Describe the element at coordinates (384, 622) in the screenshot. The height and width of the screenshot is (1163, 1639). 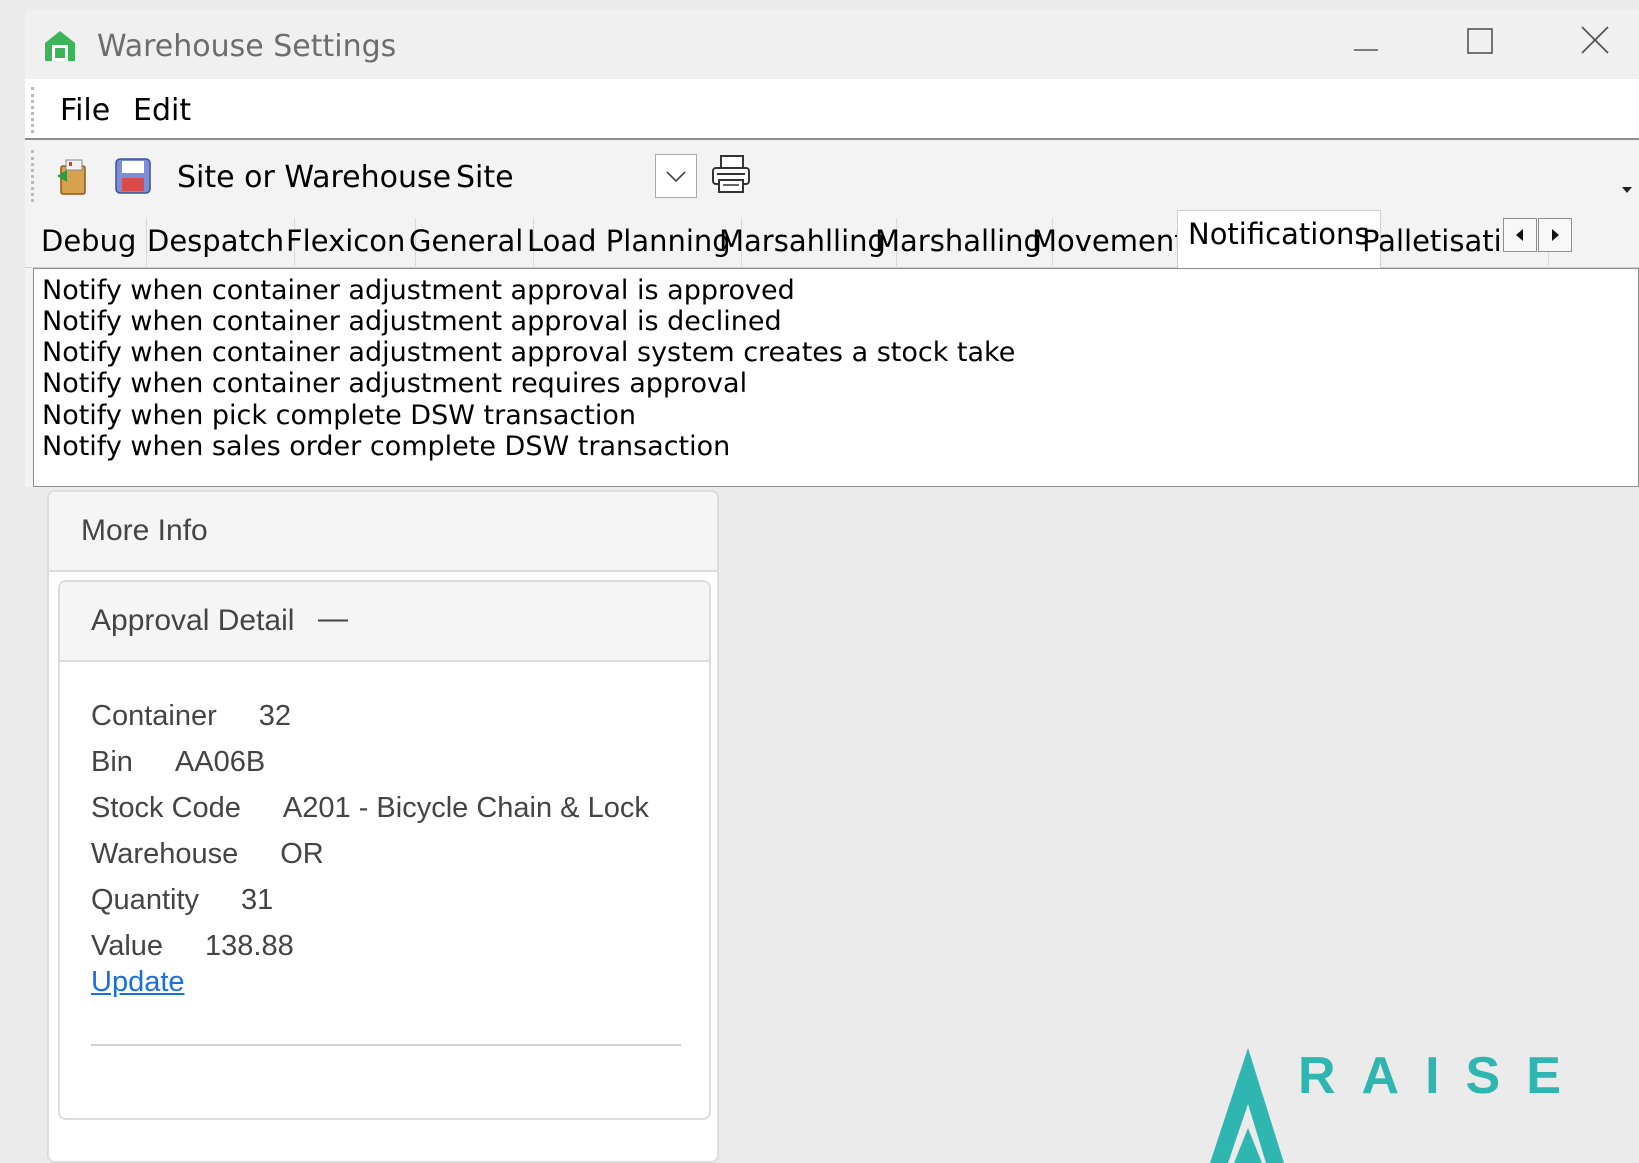
I see `approval-detail-header: Approval Detail —` at that location.